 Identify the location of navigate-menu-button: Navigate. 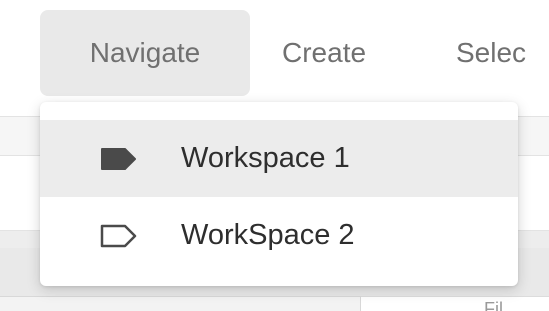
(145, 53).